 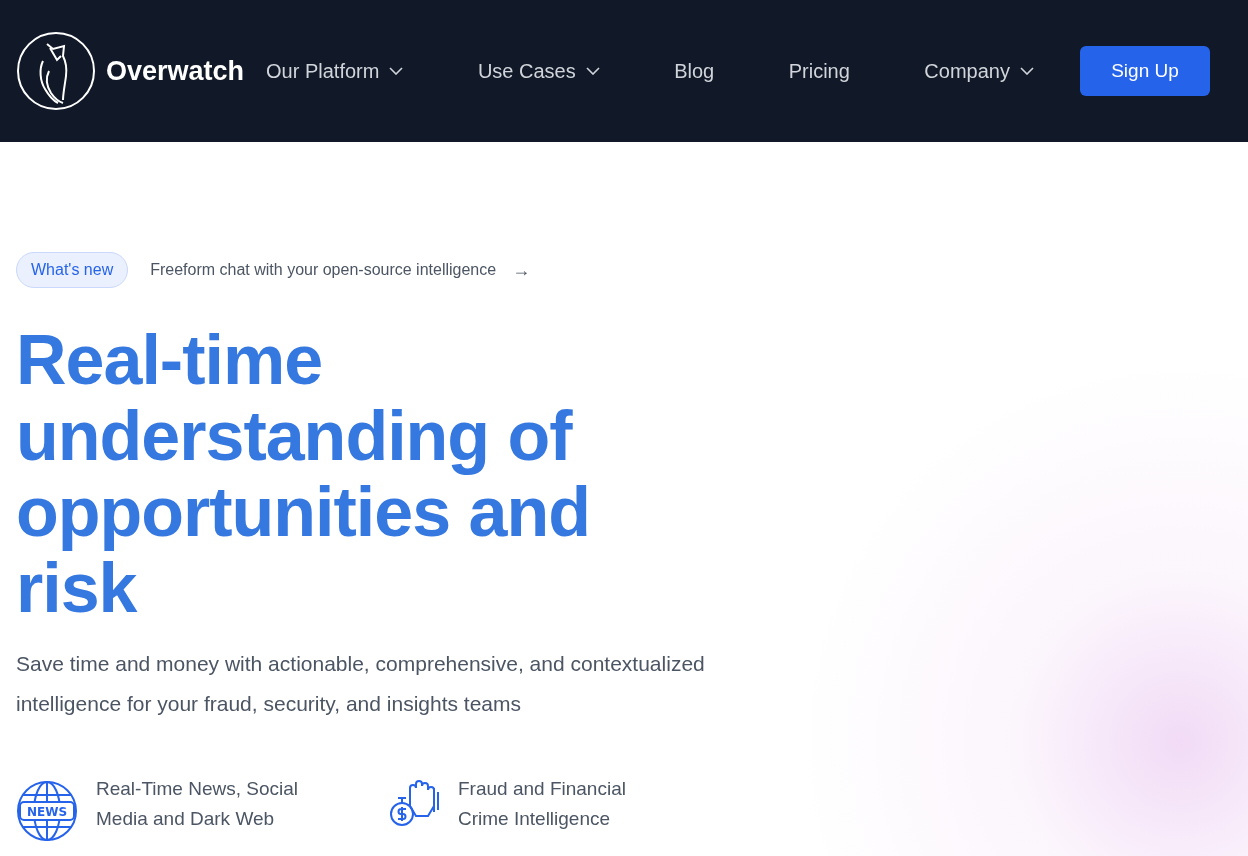 I want to click on whats-new-badge: What's new, so click(x=72, y=270).